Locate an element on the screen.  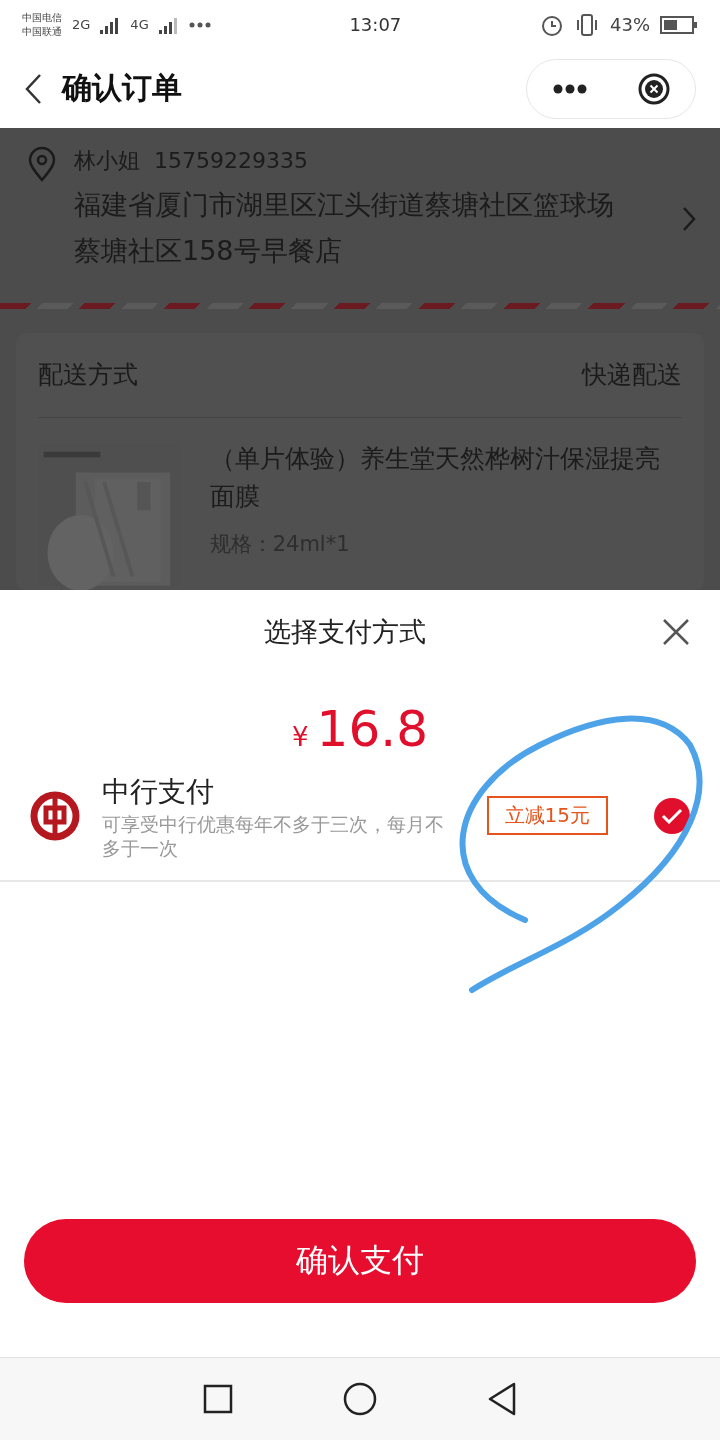
network-type: 2G is located at coordinates (81, 25).